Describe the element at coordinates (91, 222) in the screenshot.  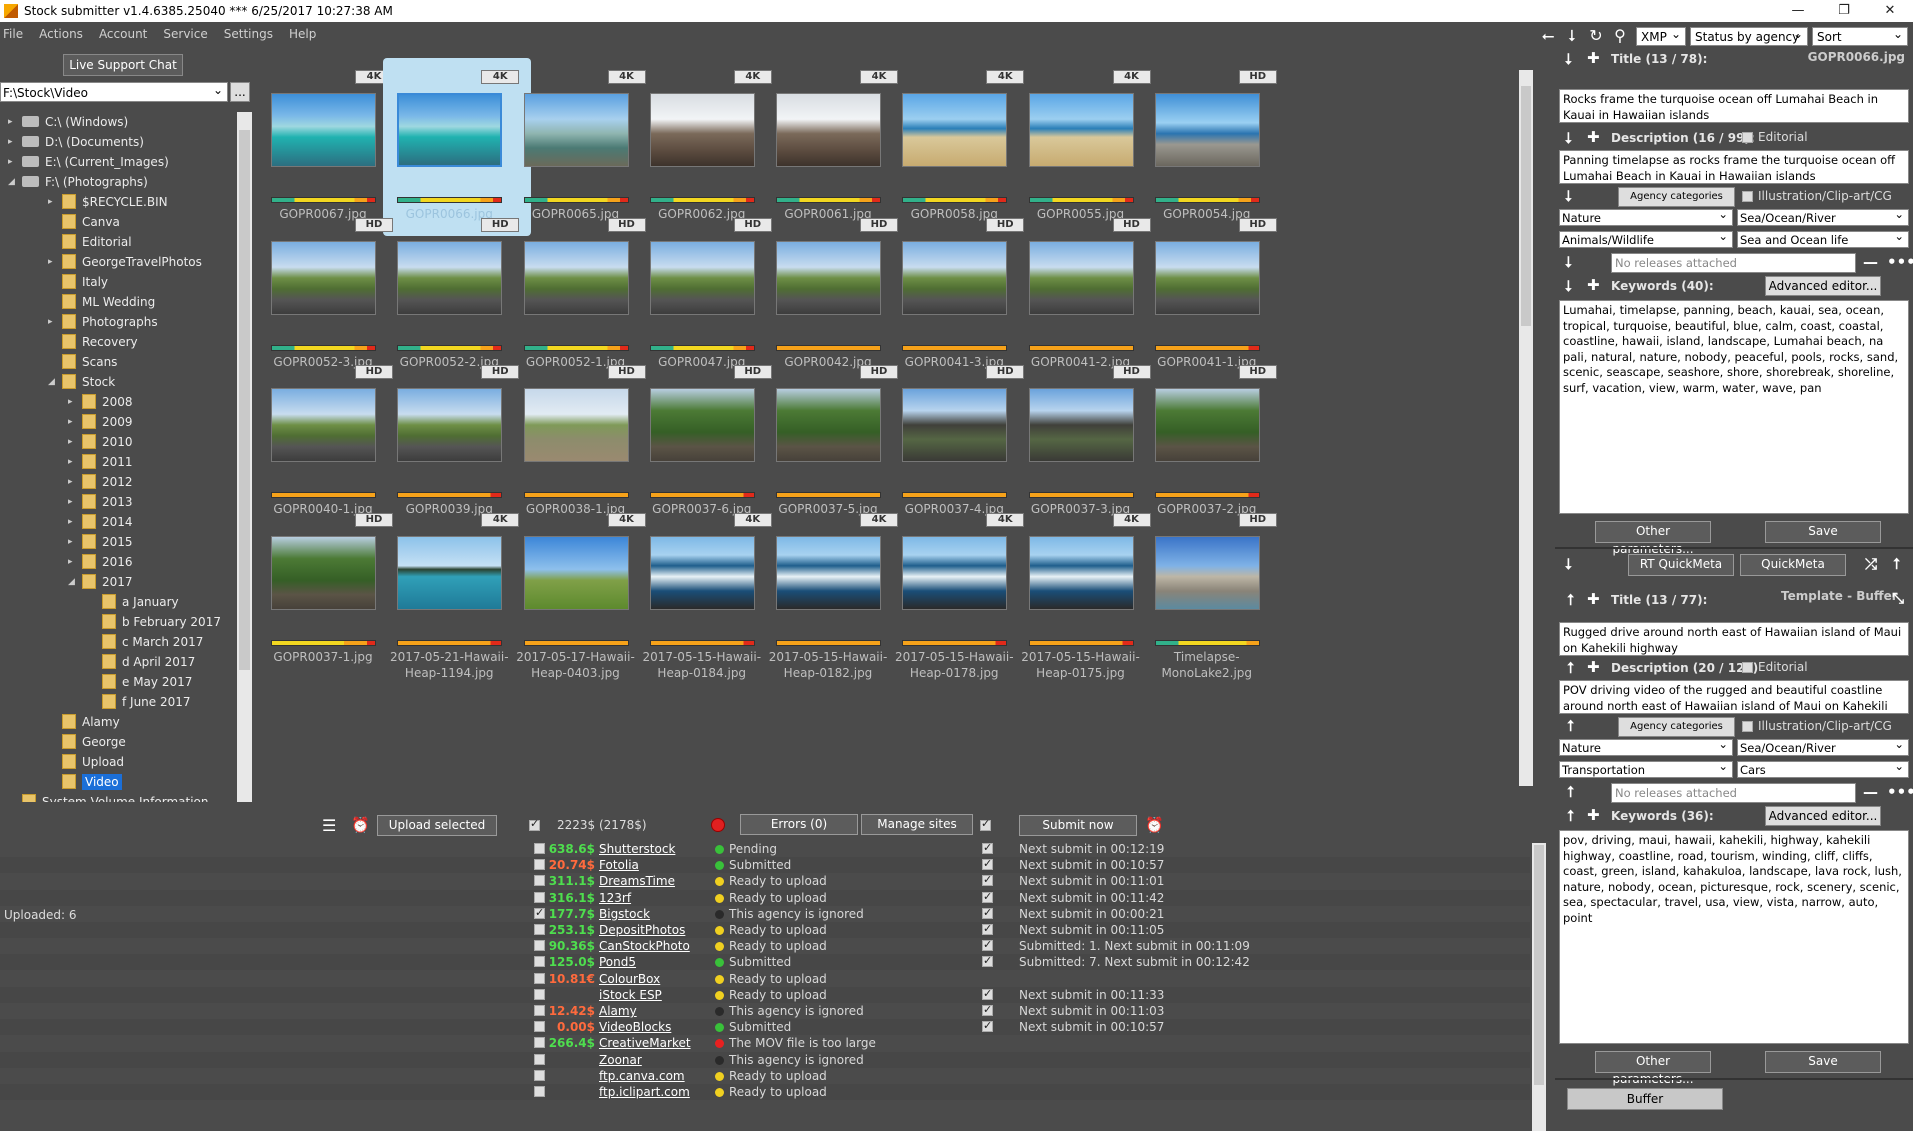
I see `tree-item: Canva` at that location.